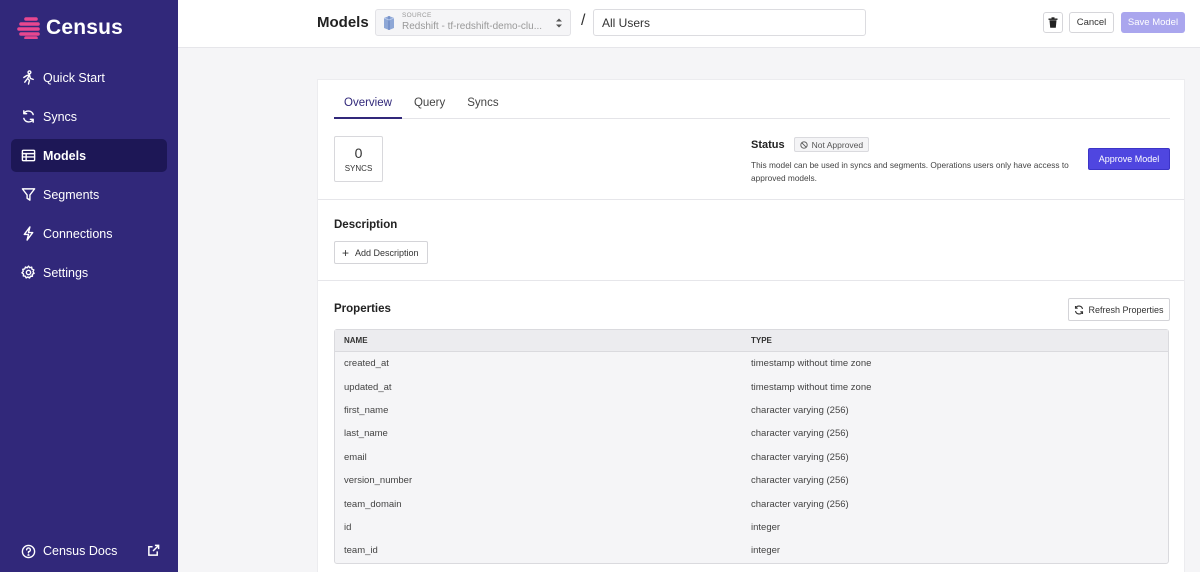  I want to click on property-name: team_id, so click(361, 551).